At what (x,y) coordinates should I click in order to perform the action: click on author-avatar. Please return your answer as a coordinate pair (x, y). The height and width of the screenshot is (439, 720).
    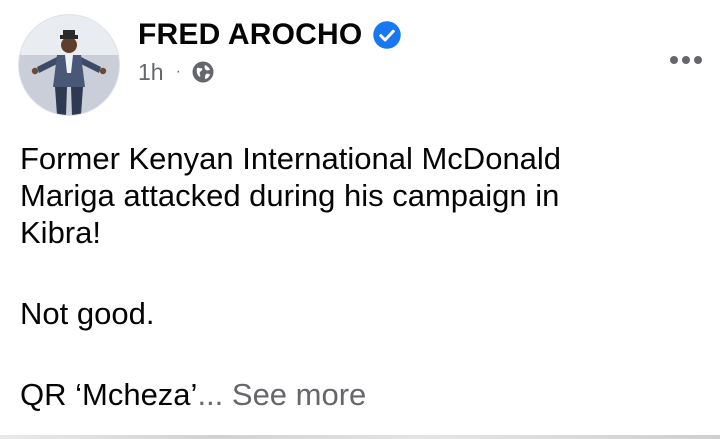
    Looking at the image, I should click on (69, 65).